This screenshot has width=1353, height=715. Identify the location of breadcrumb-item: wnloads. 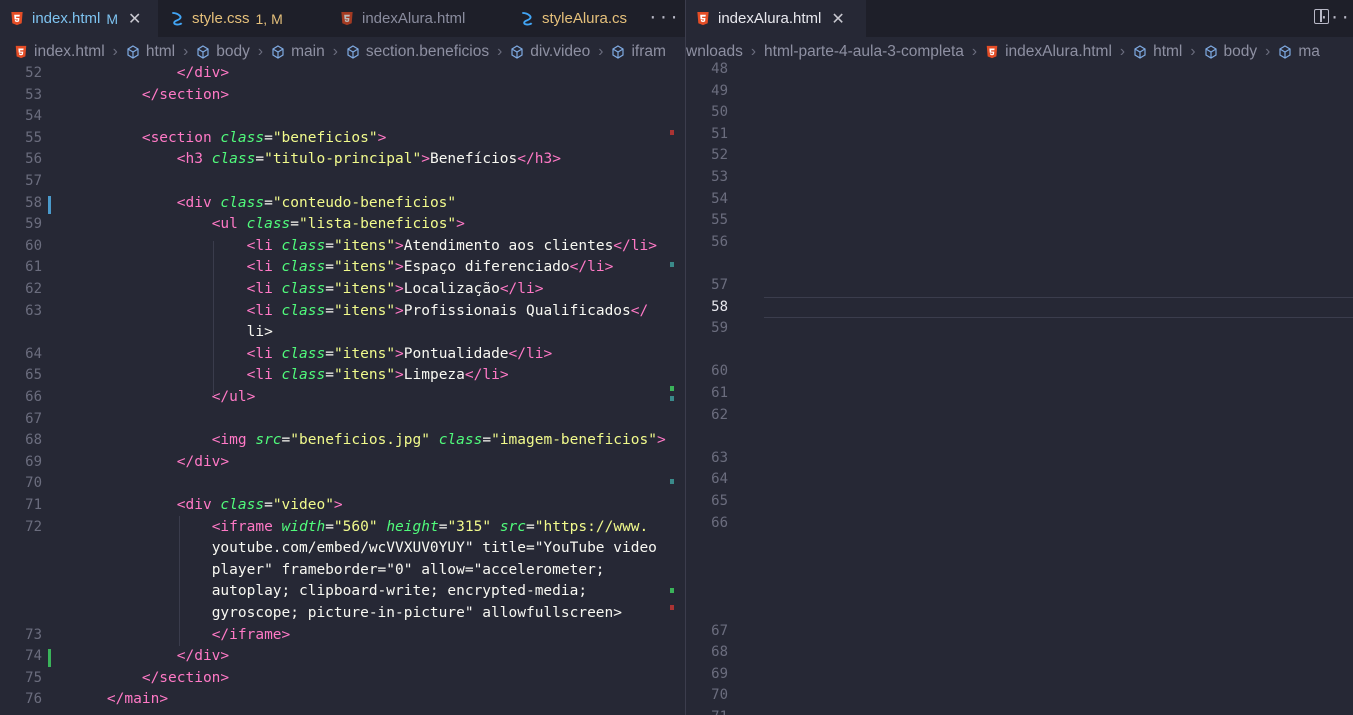
(714, 52).